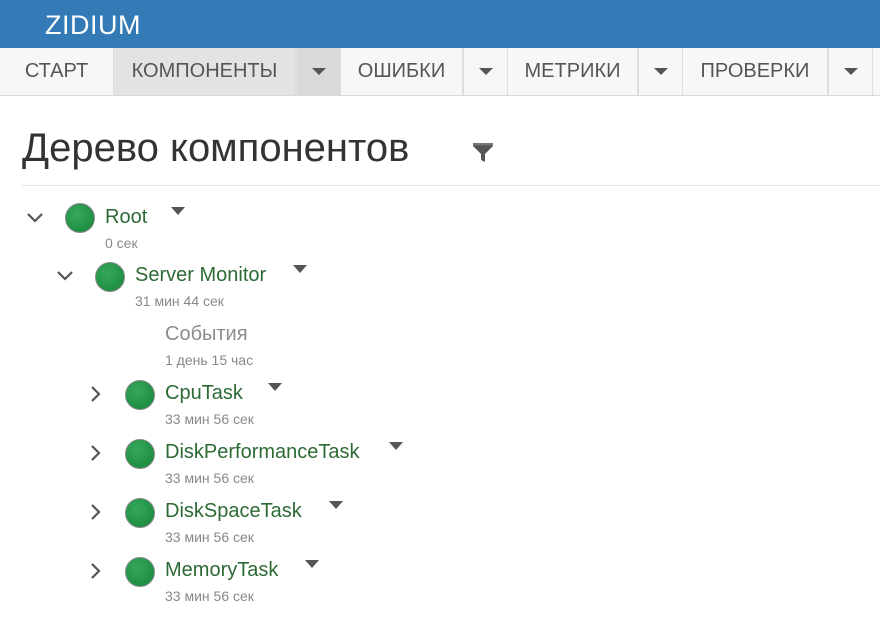 This screenshot has height=624, width=880. What do you see at coordinates (233, 511) in the screenshot?
I see `component-link: DiskSpaceTask` at bounding box center [233, 511].